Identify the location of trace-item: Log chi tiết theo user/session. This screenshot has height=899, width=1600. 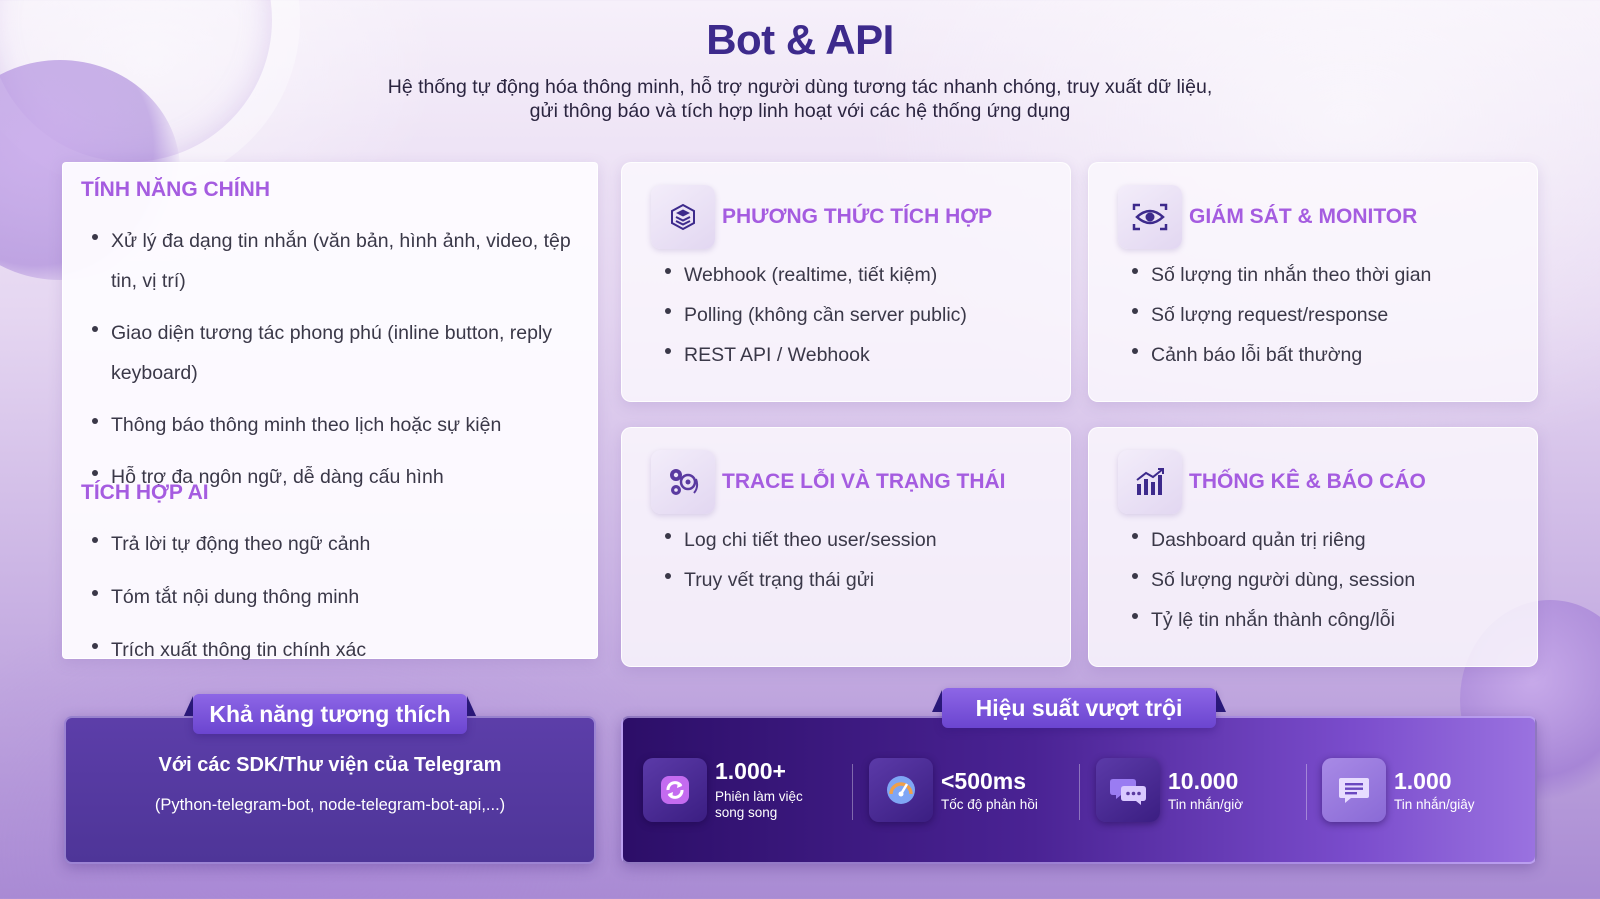
(795, 540).